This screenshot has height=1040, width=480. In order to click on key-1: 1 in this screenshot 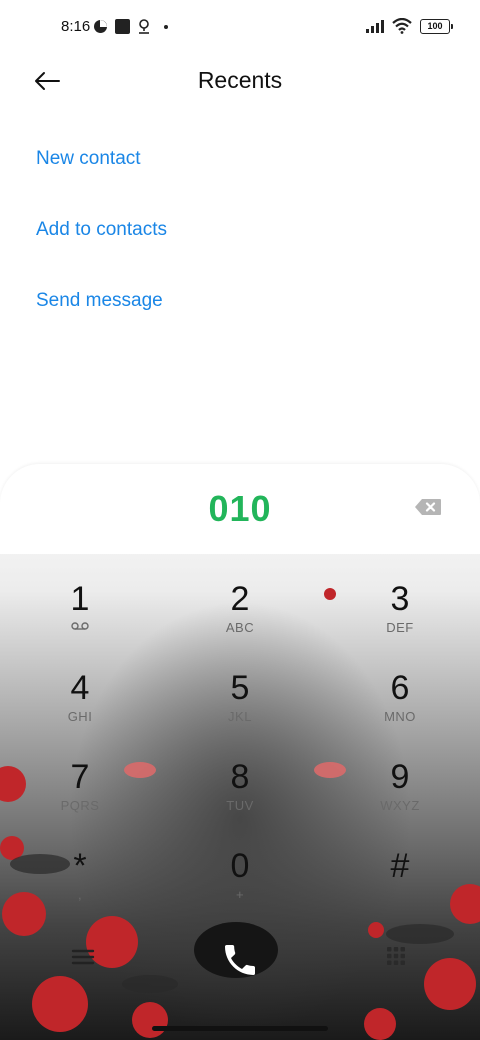, I will do `click(80, 610)`.